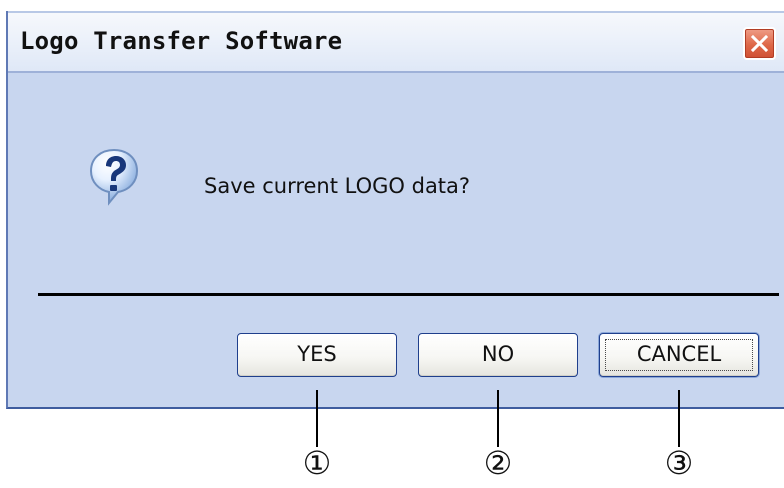 The height and width of the screenshot is (488, 784). Describe the element at coordinates (114, 177) in the screenshot. I see `question-icon` at that location.